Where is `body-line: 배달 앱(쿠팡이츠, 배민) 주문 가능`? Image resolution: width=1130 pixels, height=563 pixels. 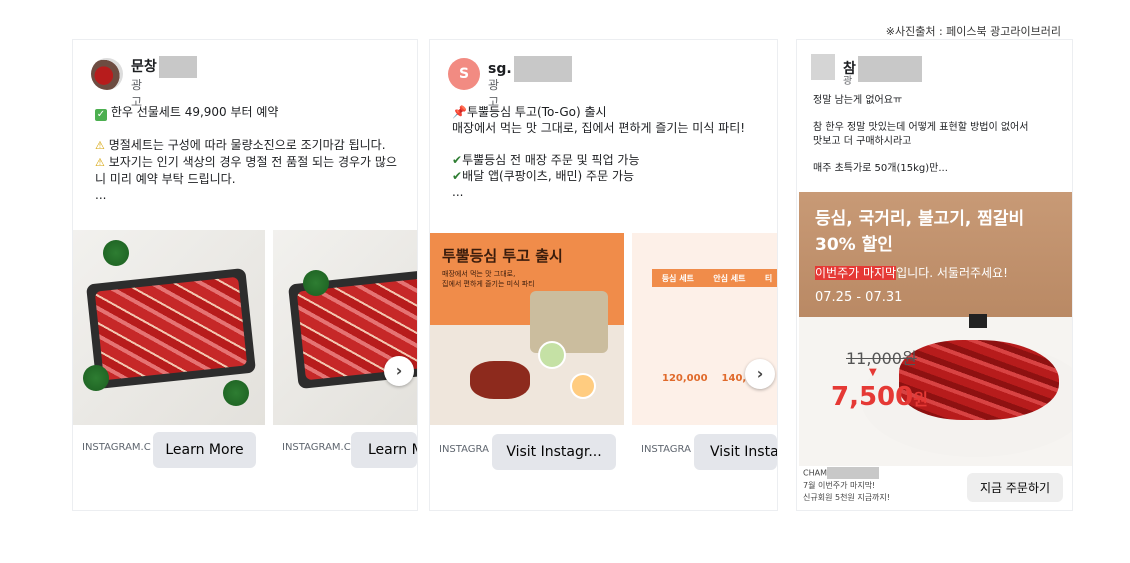
body-line: 배달 앱(쿠팡이츠, 배민) 주문 가능 is located at coordinates (548, 176).